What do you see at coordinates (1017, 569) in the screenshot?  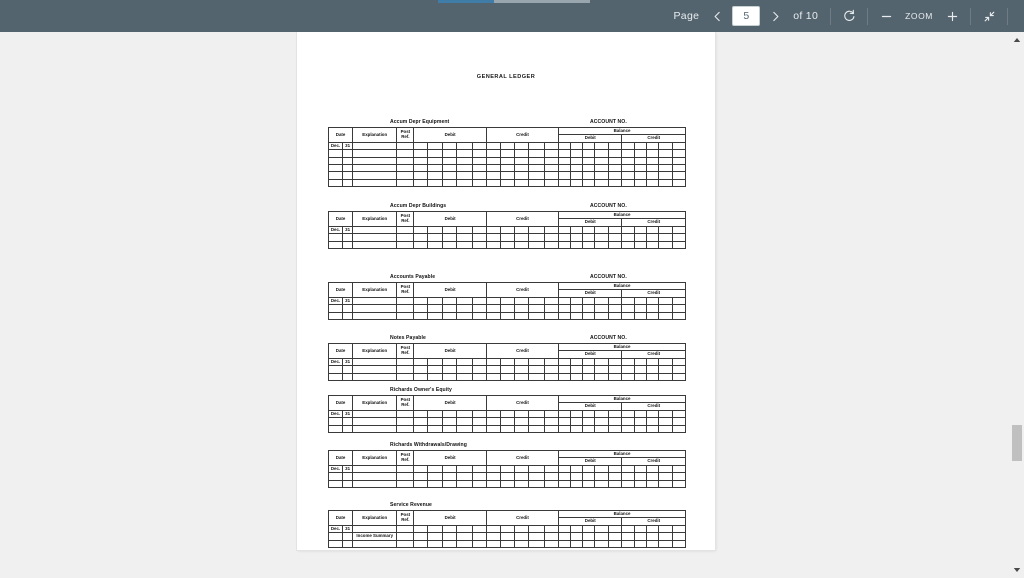 I see `scroll-down-button` at bounding box center [1017, 569].